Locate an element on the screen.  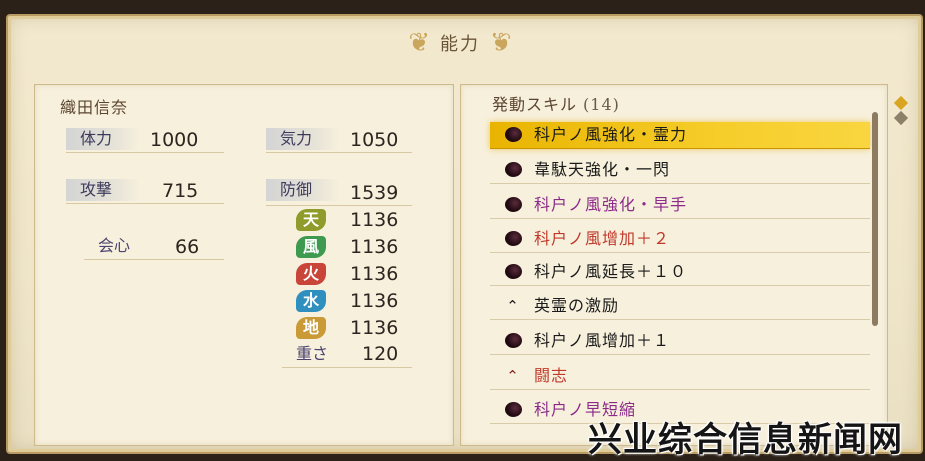
panel-title: 能力 is located at coordinates (460, 44).